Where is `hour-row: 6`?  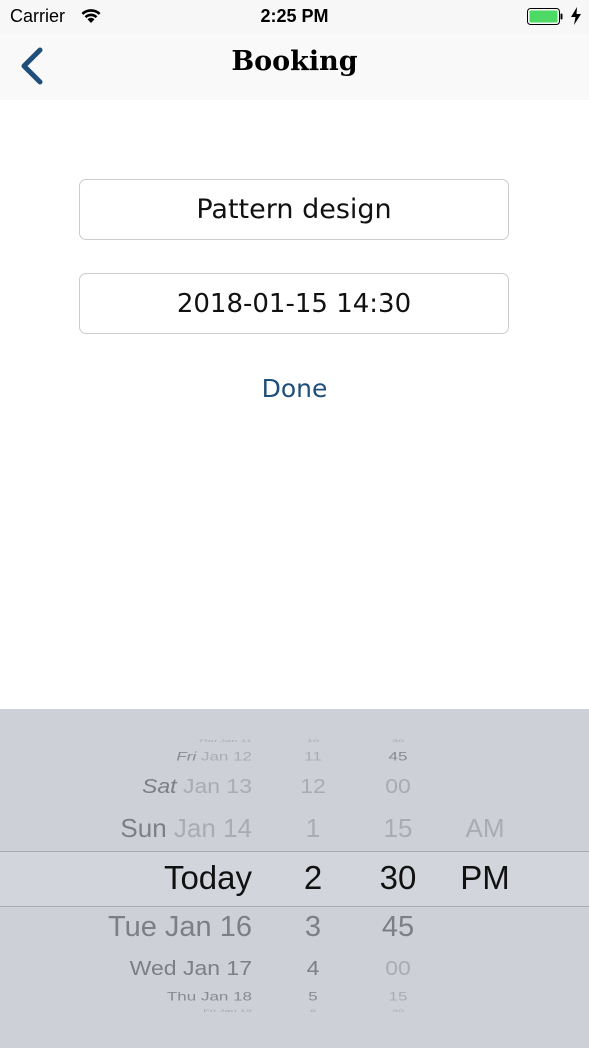 hour-row: 6 is located at coordinates (313, 1011).